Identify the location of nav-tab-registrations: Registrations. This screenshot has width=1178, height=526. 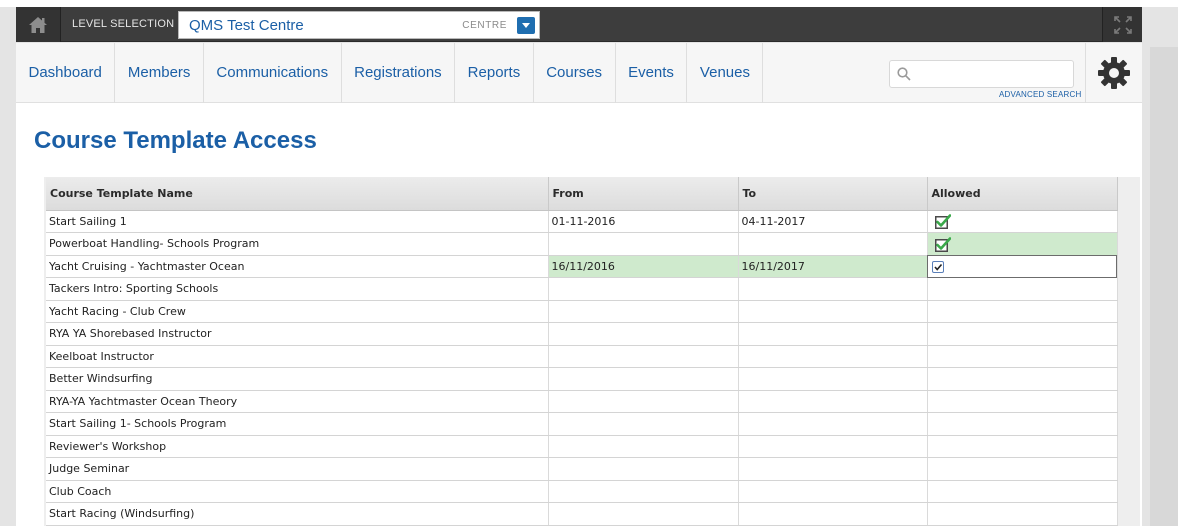
(399, 73).